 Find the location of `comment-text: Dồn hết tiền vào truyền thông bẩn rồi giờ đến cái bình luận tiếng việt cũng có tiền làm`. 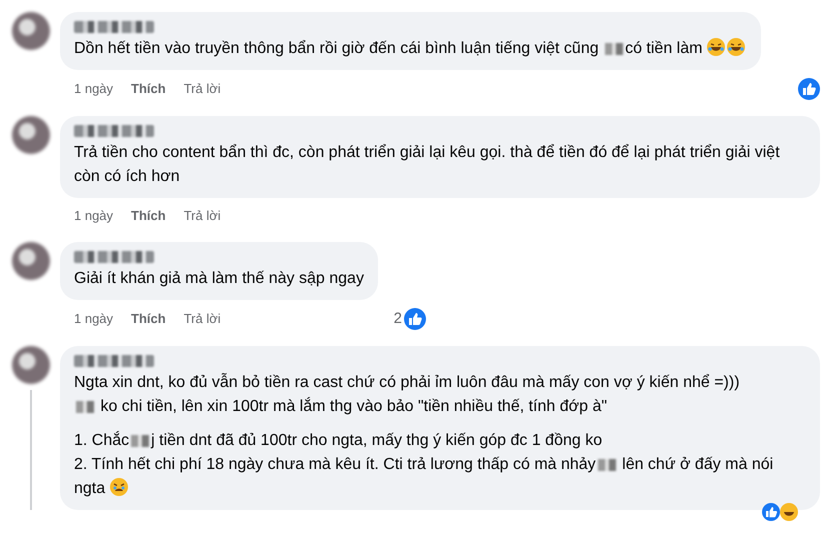

comment-text: Dồn hết tiền vào truyền thông bẩn rồi giờ đến cái bình luận tiếng việt cũng có tiền làm is located at coordinates (410, 49).